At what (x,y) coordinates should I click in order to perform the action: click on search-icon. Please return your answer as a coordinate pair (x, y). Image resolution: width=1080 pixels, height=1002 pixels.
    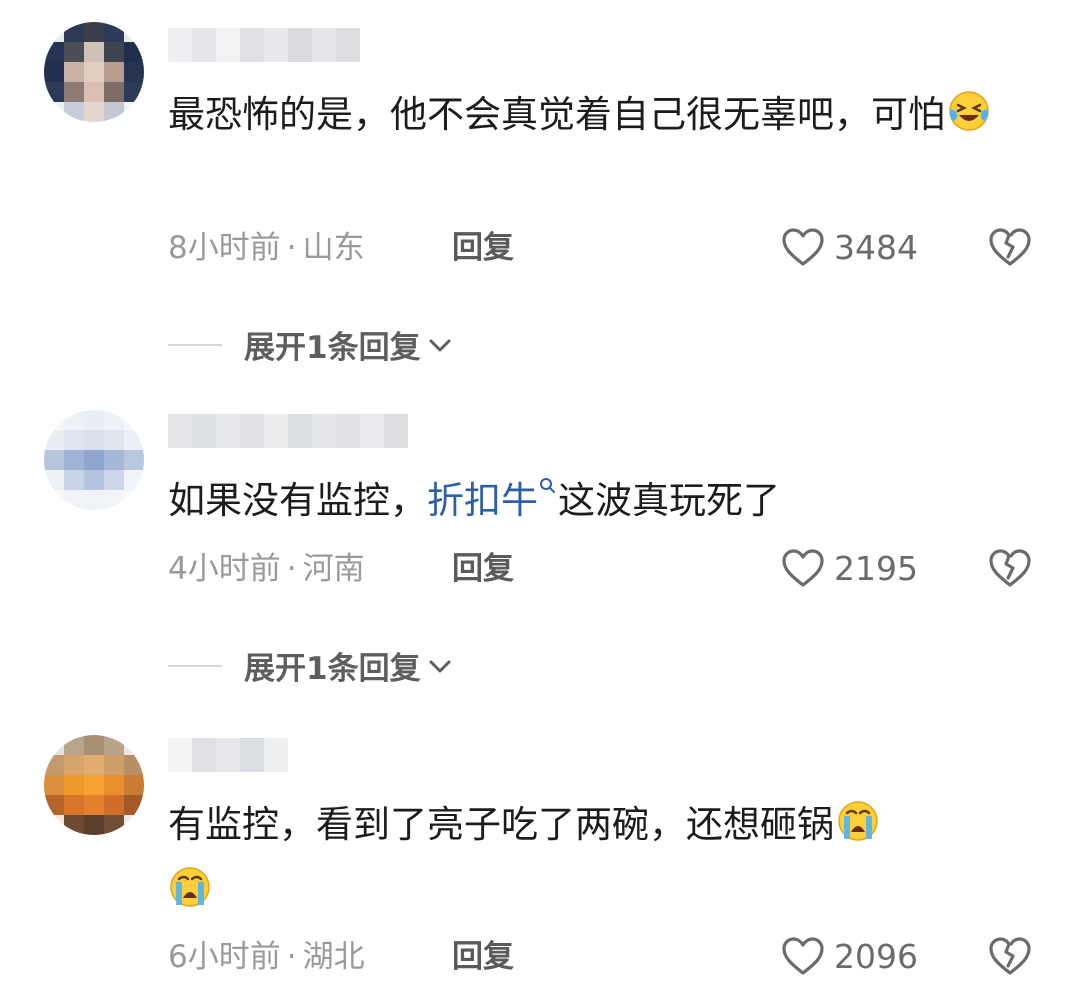
    Looking at the image, I should click on (547, 485).